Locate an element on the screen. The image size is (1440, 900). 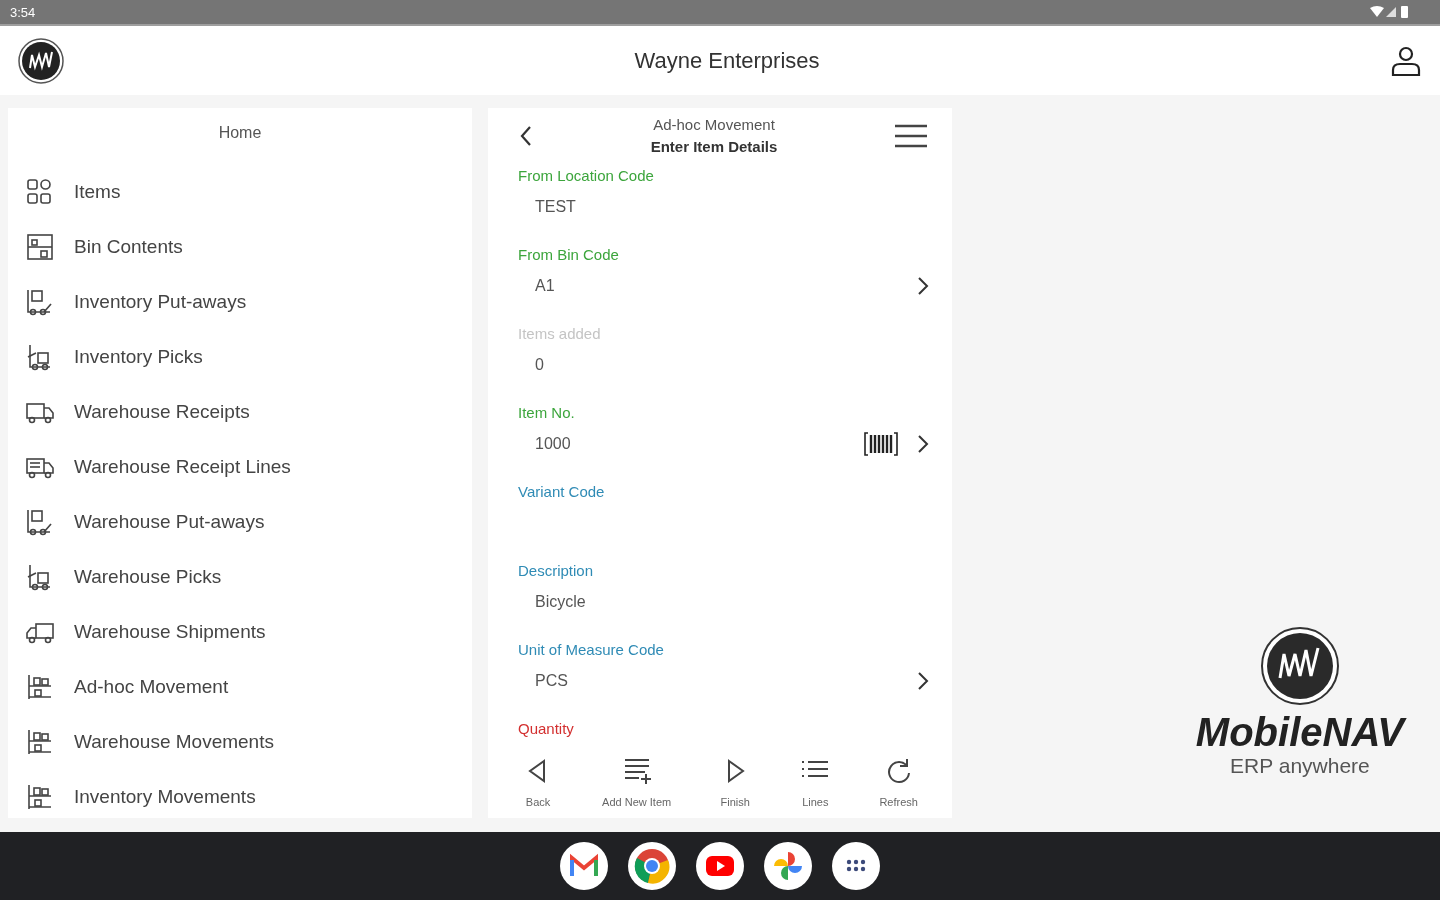
field-value: A1 is located at coordinates (545, 286).